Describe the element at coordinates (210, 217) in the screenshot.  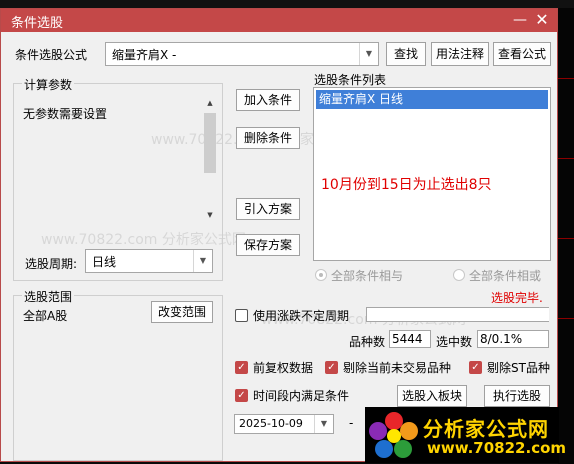
I see `scroll-down-icon: ▼` at that location.